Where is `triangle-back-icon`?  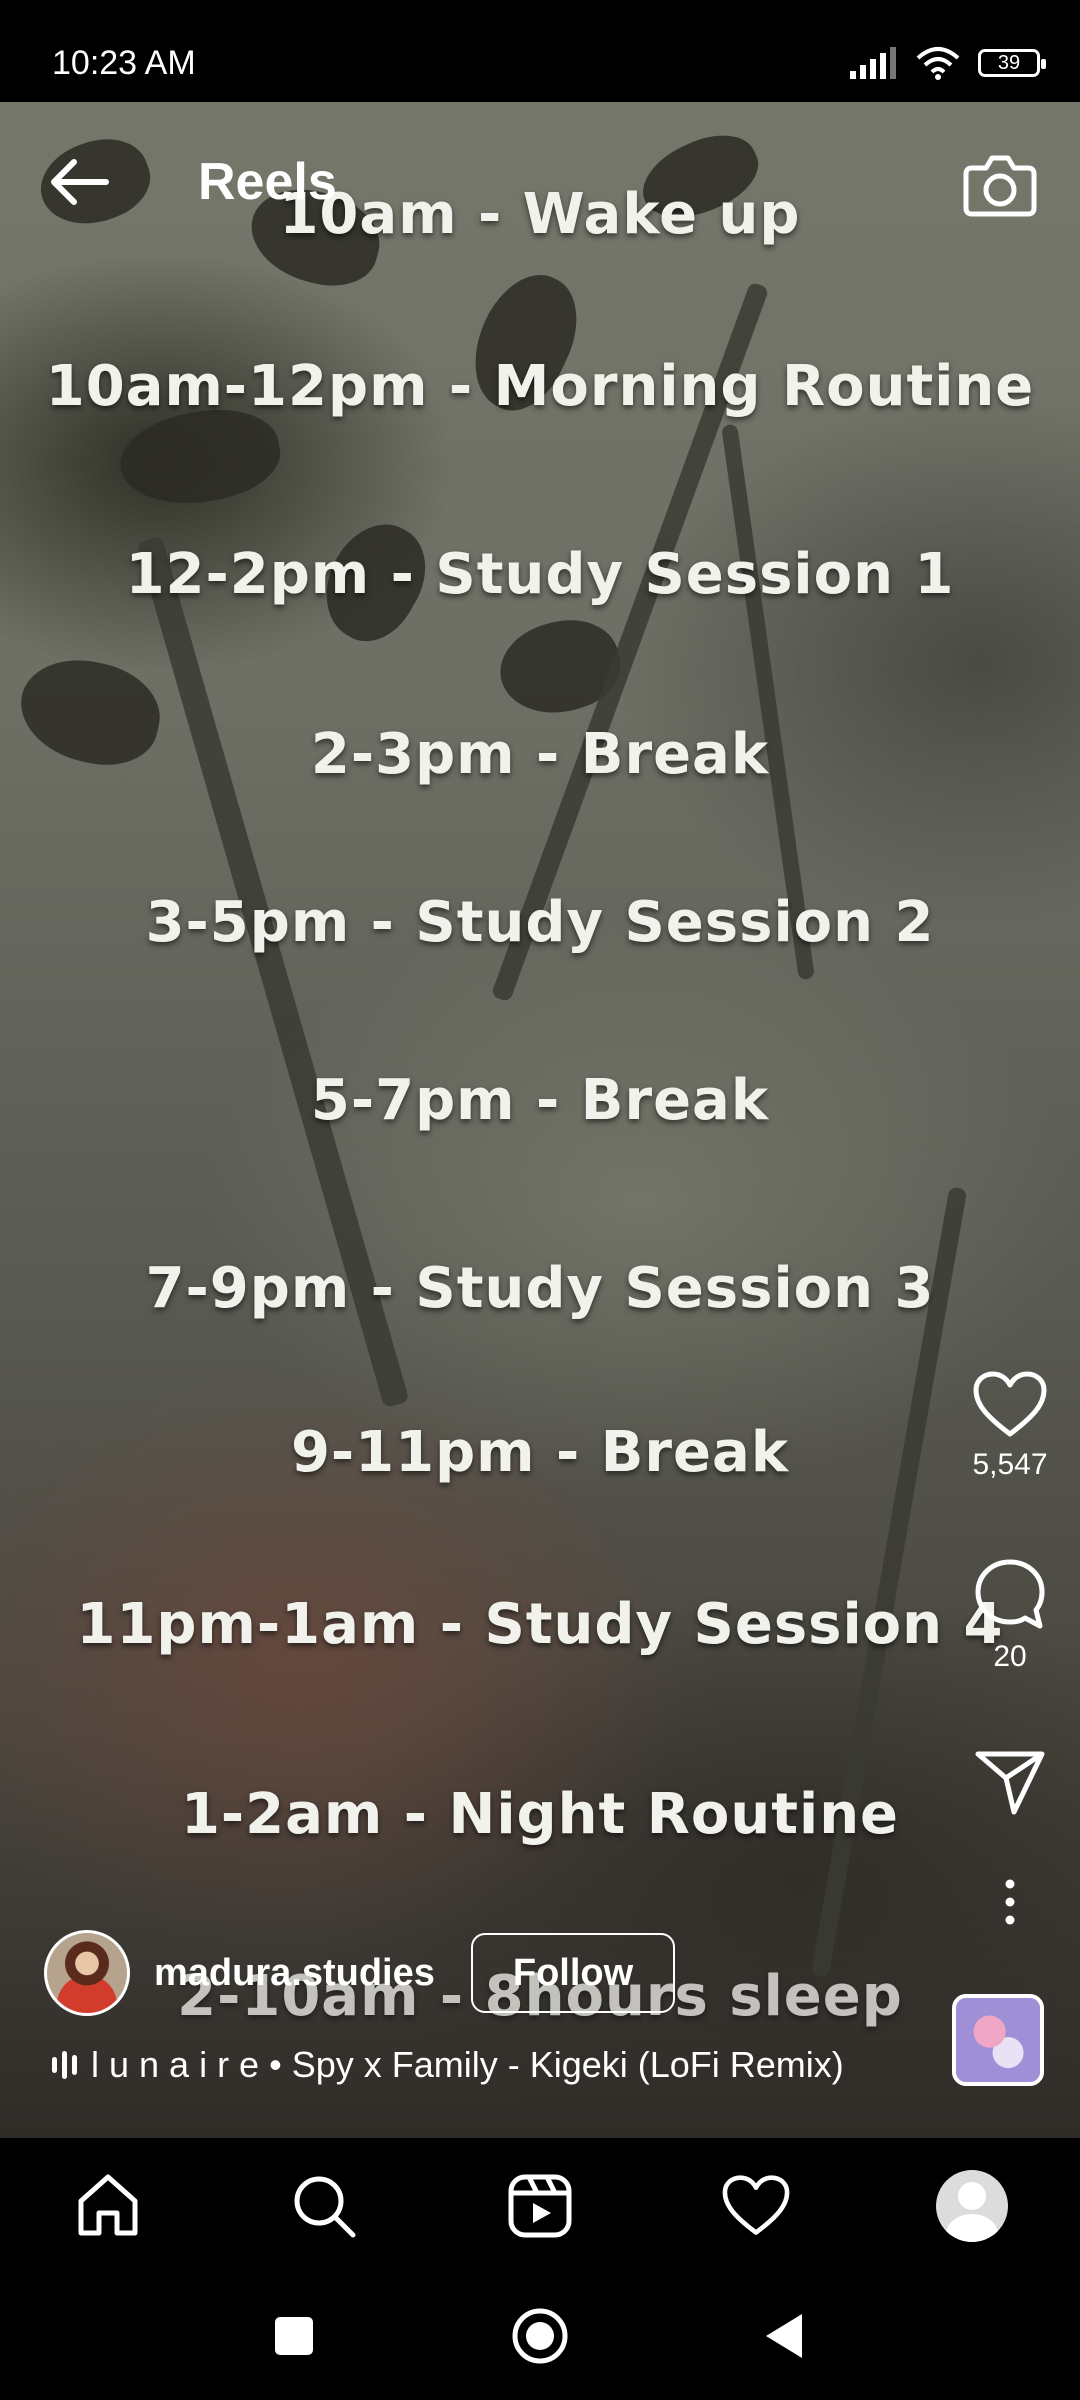 triangle-back-icon is located at coordinates (784, 2336).